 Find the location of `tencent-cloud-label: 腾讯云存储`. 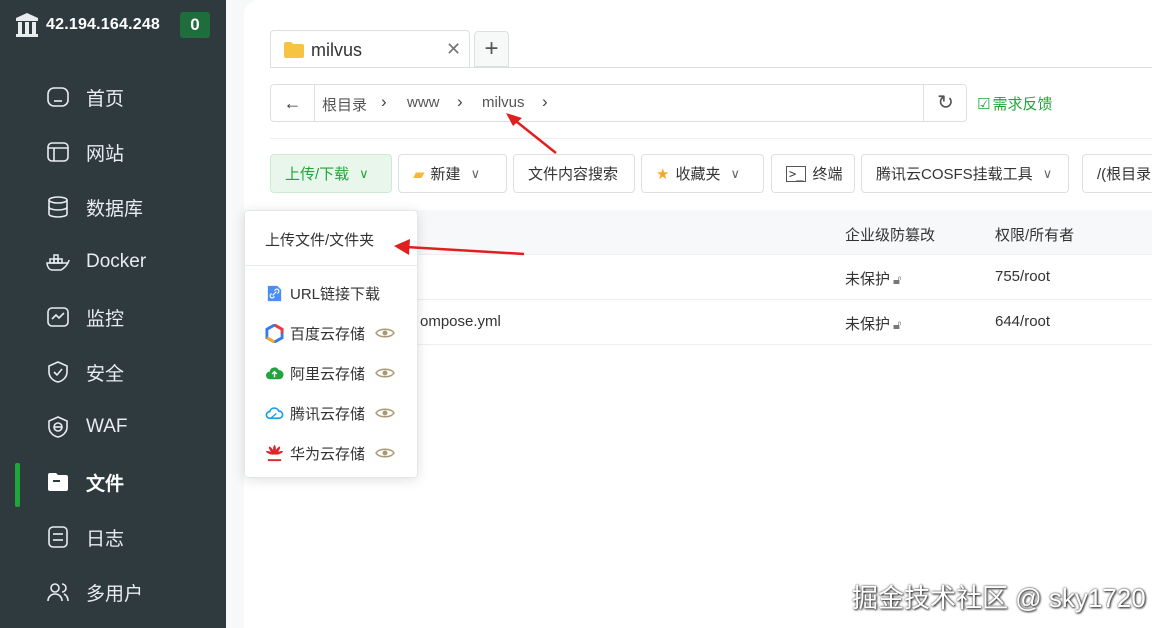

tencent-cloud-label: 腾讯云存储 is located at coordinates (328, 414).